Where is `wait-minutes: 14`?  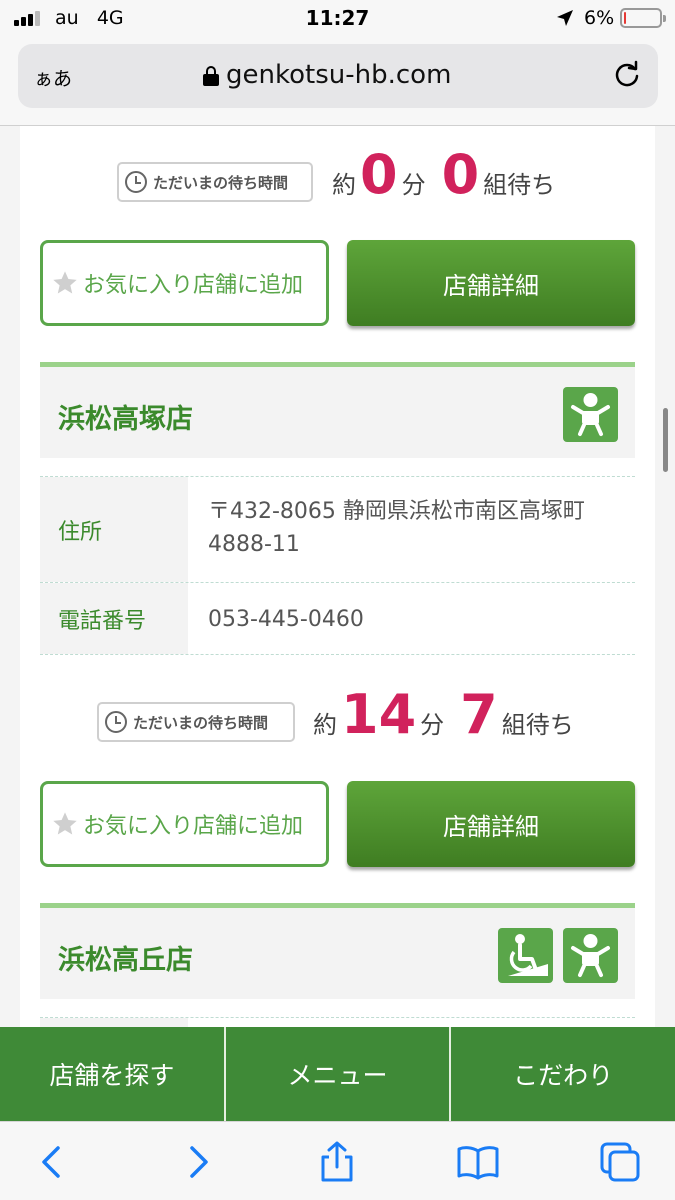 wait-minutes: 14 is located at coordinates (379, 714).